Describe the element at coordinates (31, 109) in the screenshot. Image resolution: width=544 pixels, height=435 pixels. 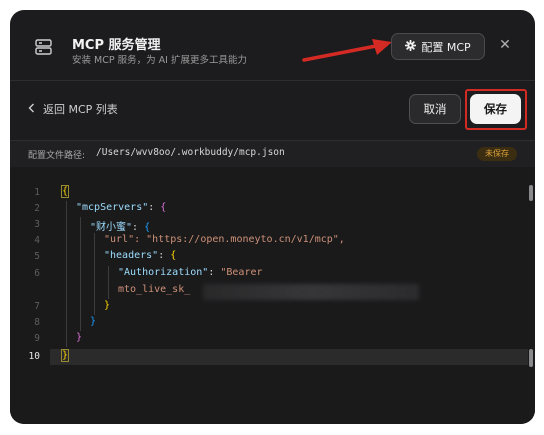
I see `chevron-left-icon` at that location.